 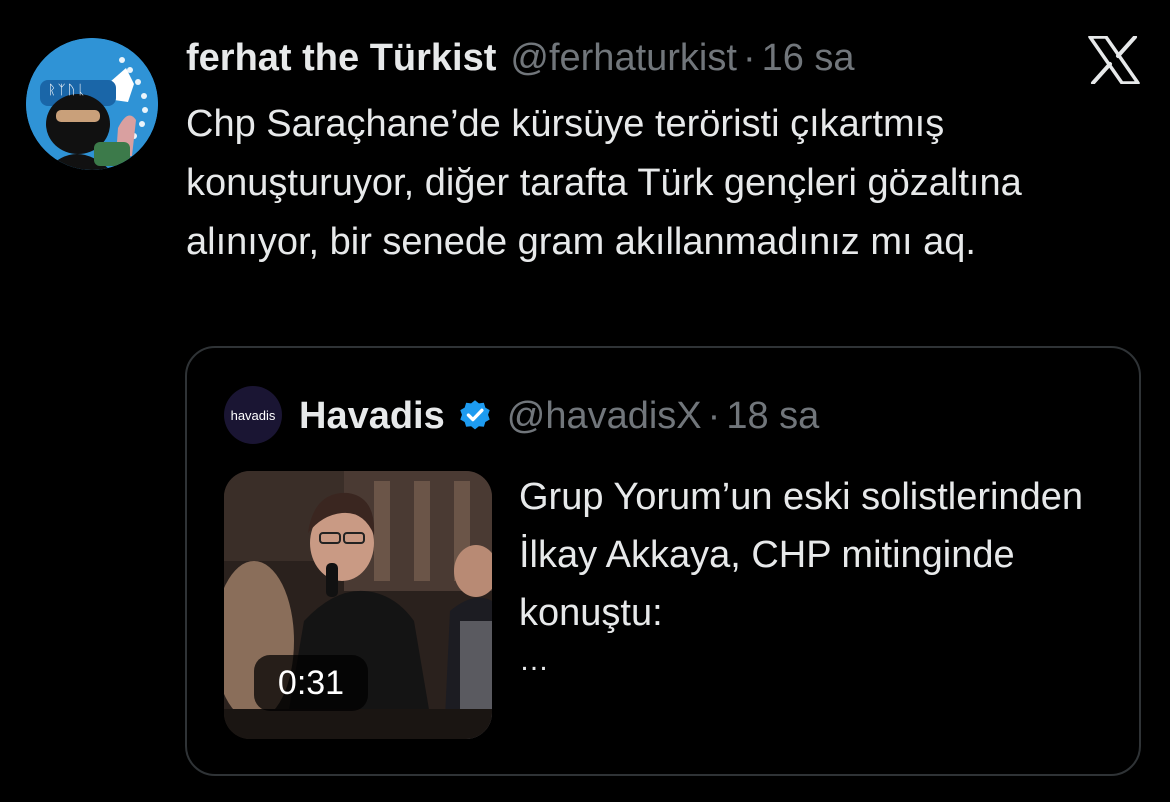 I want to click on avatar-image, so click(x=92, y=104).